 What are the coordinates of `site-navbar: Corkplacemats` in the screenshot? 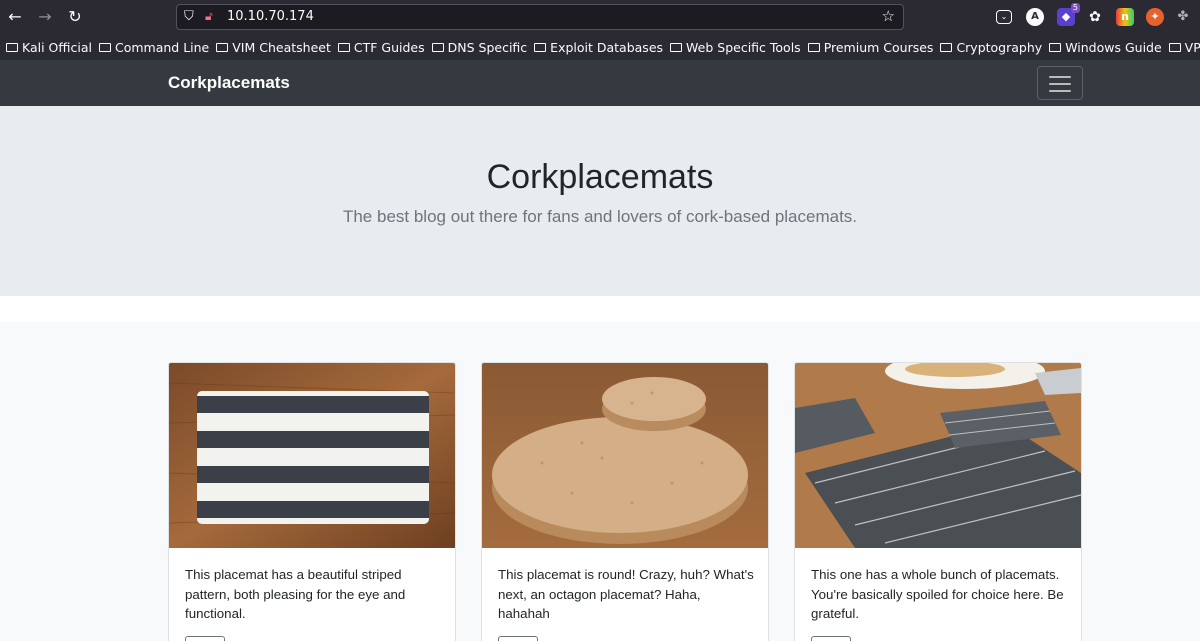 It's located at (600, 83).